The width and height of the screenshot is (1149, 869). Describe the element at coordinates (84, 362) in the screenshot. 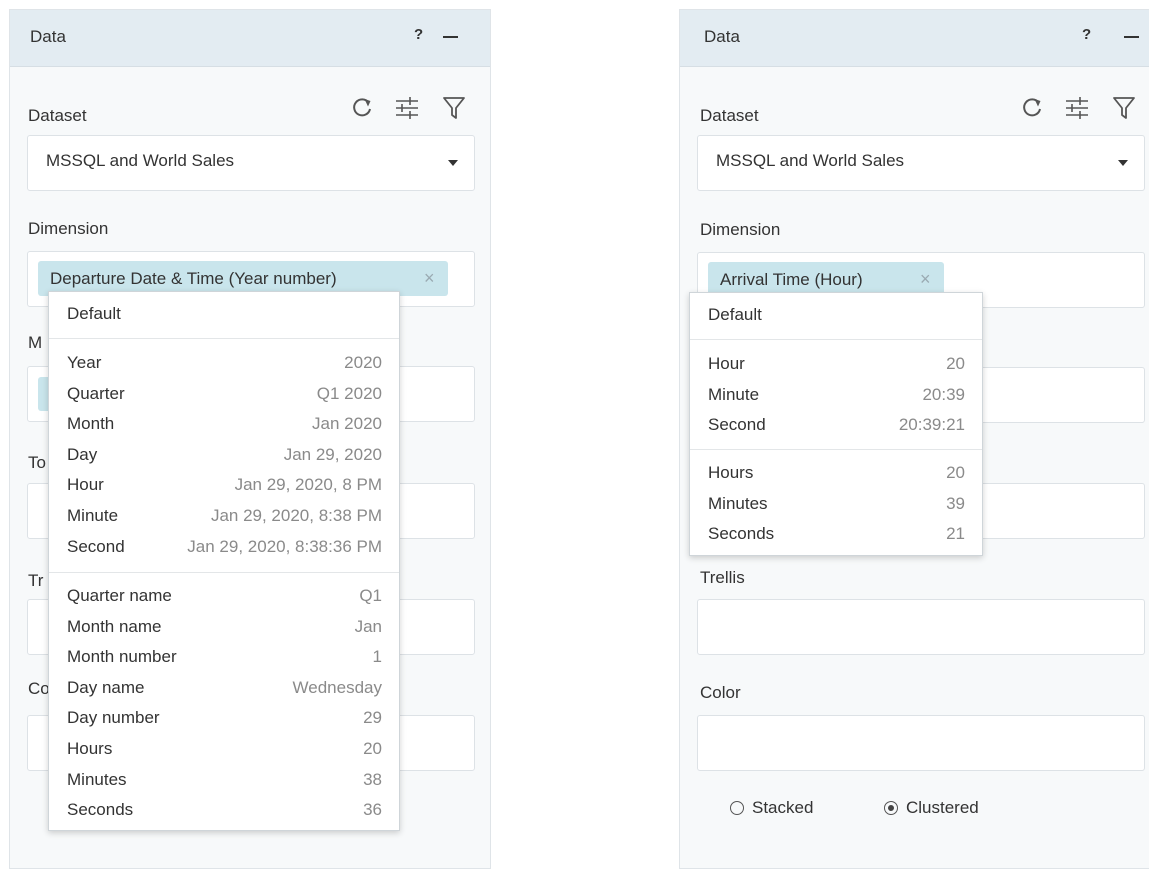

I see `dropdown-item-name: Year` at that location.